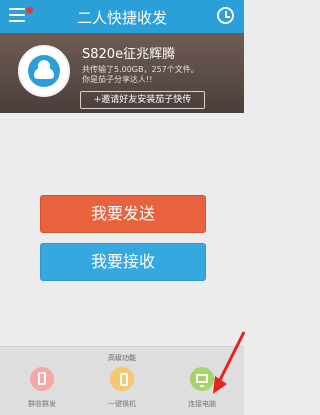 This screenshot has height=415, width=320. I want to click on achievement-text: 你是茄子分享达人!!, so click(117, 79).